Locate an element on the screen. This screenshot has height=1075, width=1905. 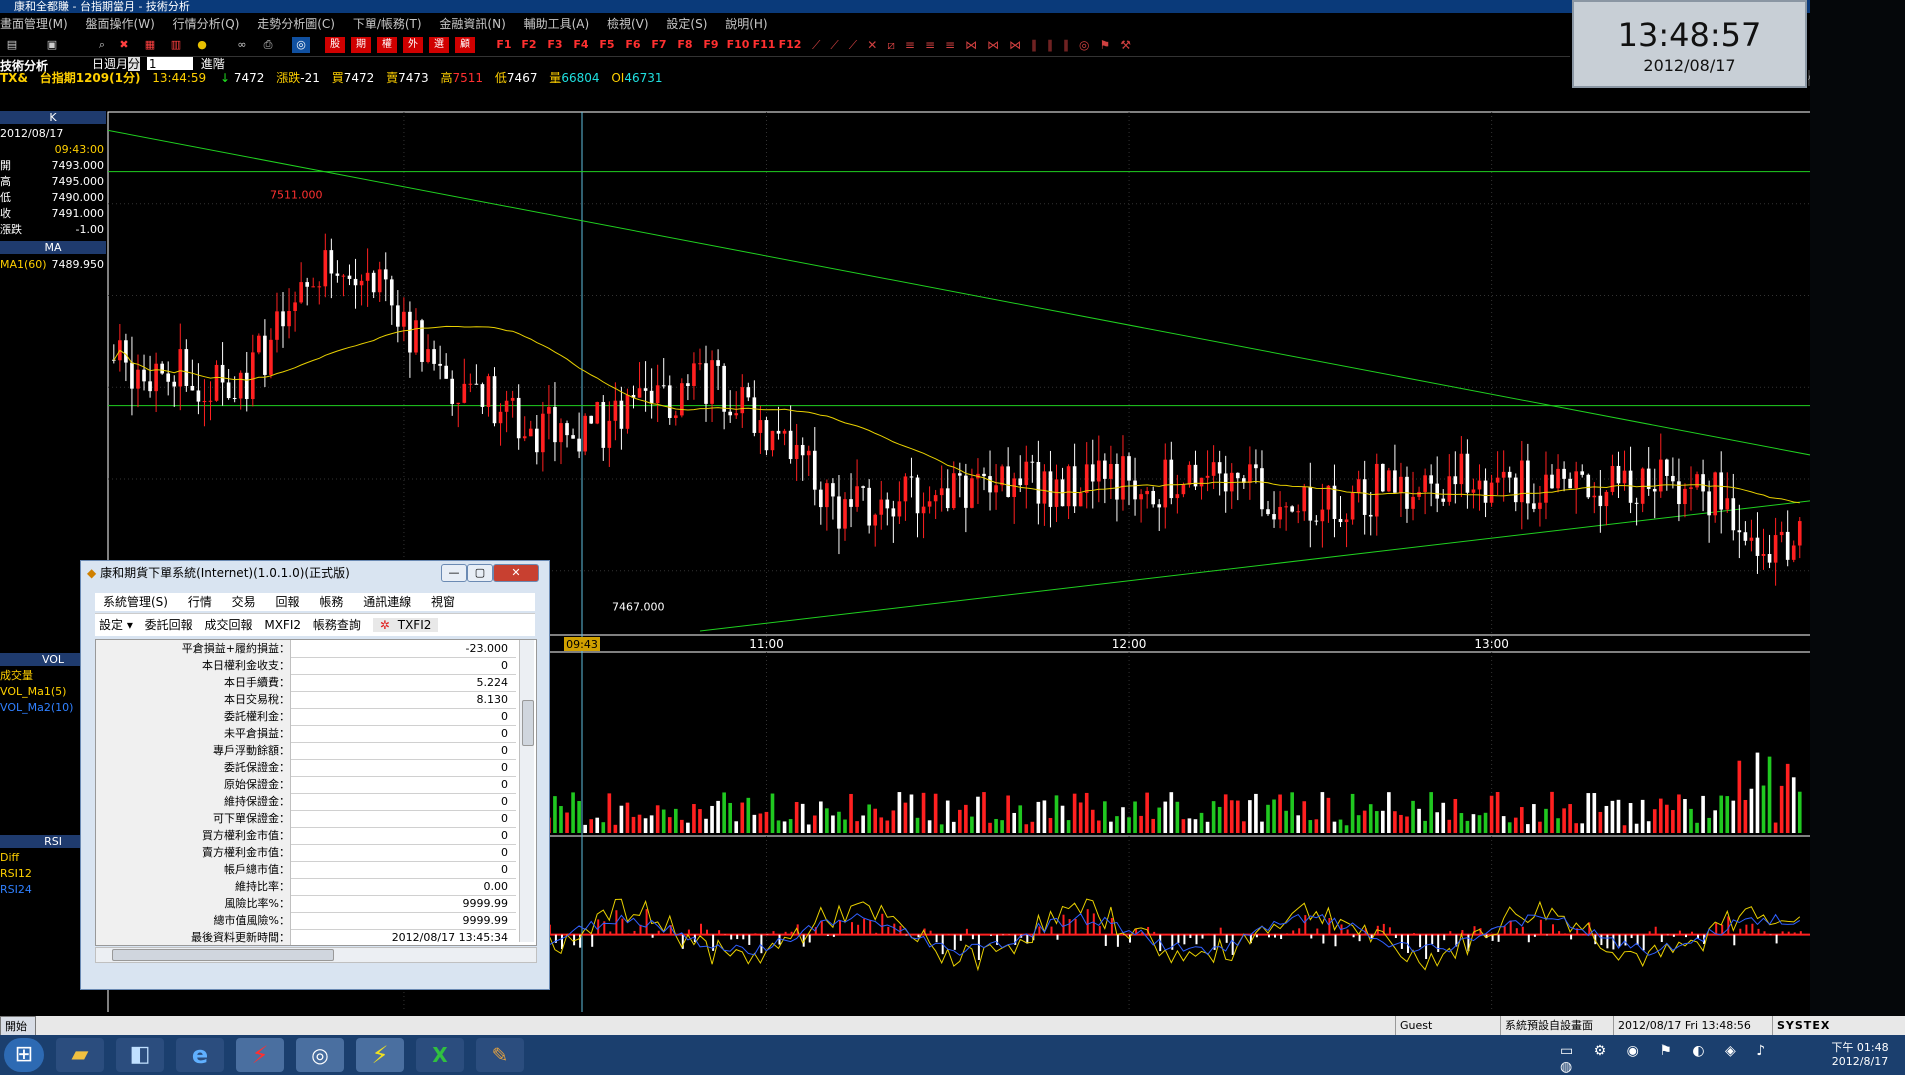
excel-icon: X is located at coordinates (440, 1055).